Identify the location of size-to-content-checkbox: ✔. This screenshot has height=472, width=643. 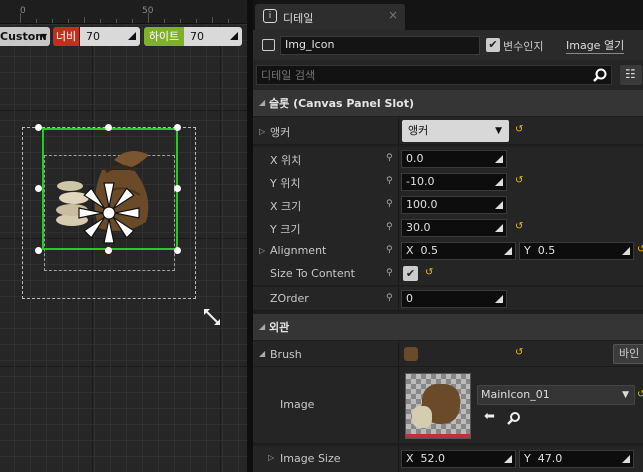
(410, 273).